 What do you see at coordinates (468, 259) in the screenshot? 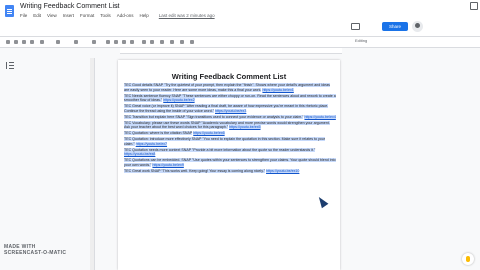
I see `explore-icon` at bounding box center [468, 259].